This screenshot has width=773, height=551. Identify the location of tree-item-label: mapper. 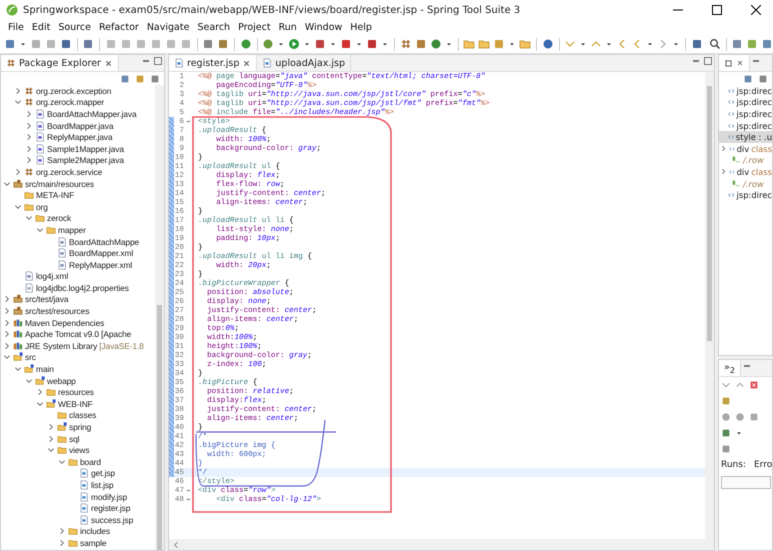
(72, 229).